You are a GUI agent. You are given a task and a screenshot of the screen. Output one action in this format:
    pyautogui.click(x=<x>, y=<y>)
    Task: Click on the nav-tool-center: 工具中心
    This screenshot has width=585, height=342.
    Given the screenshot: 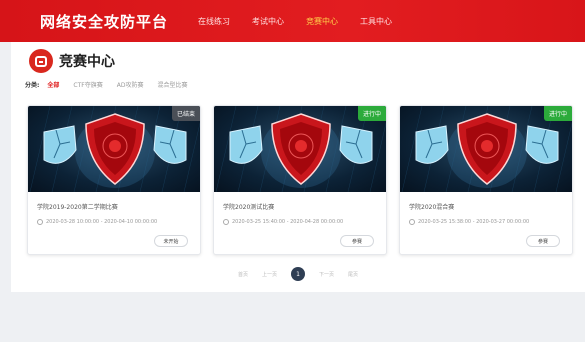 What is the action you would take?
    pyautogui.click(x=376, y=21)
    